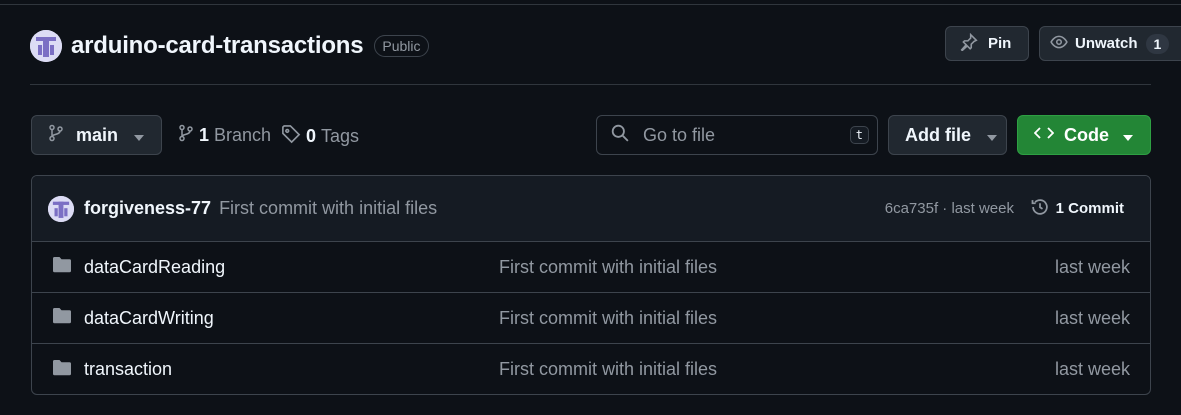  What do you see at coordinates (328, 208) in the screenshot?
I see `commit-message: First commit with initial files` at bounding box center [328, 208].